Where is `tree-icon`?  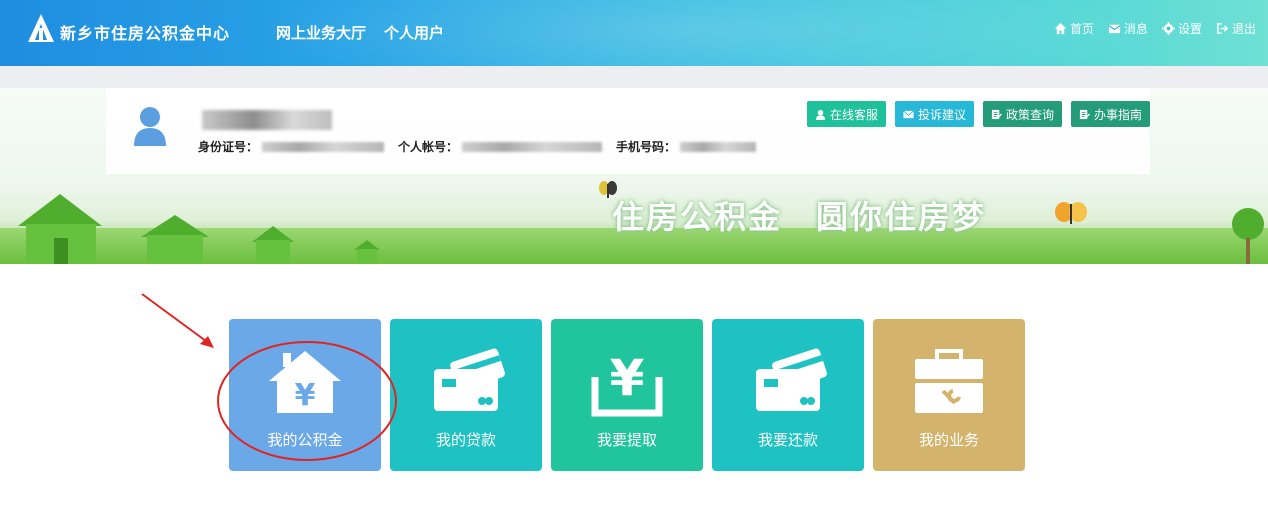 tree-icon is located at coordinates (1248, 236).